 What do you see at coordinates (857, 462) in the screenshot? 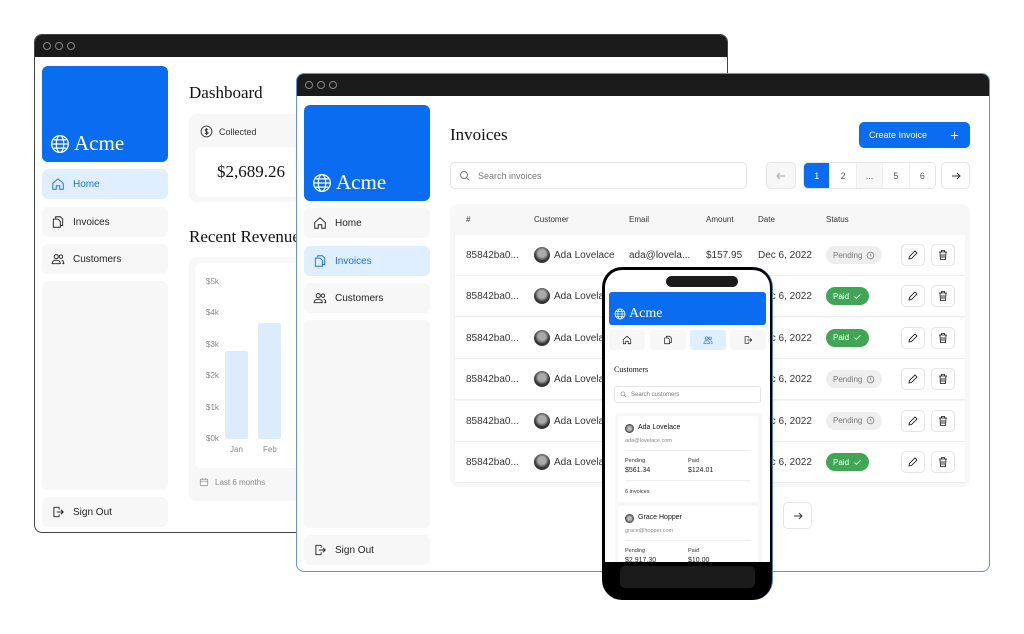
I see `check-icon` at bounding box center [857, 462].